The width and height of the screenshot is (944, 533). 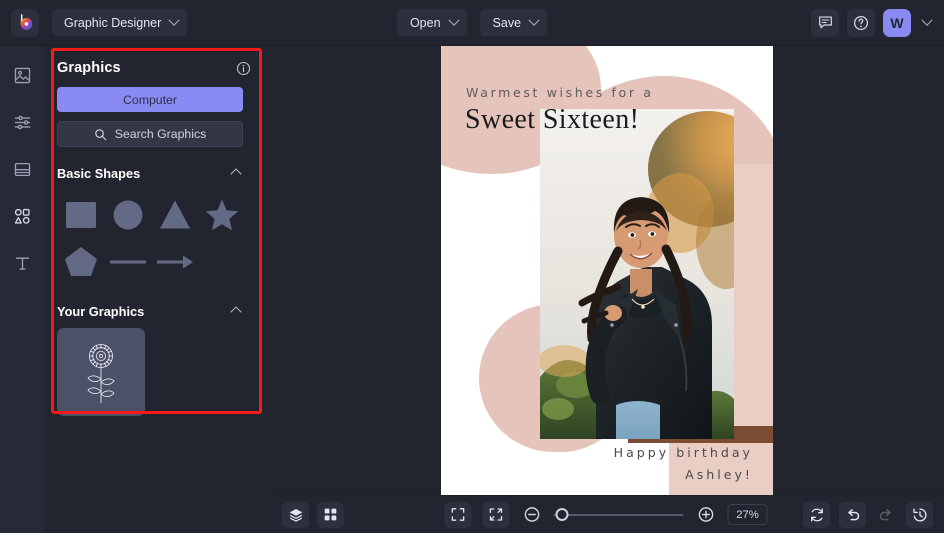 I want to click on shape-square, so click(x=80, y=214).